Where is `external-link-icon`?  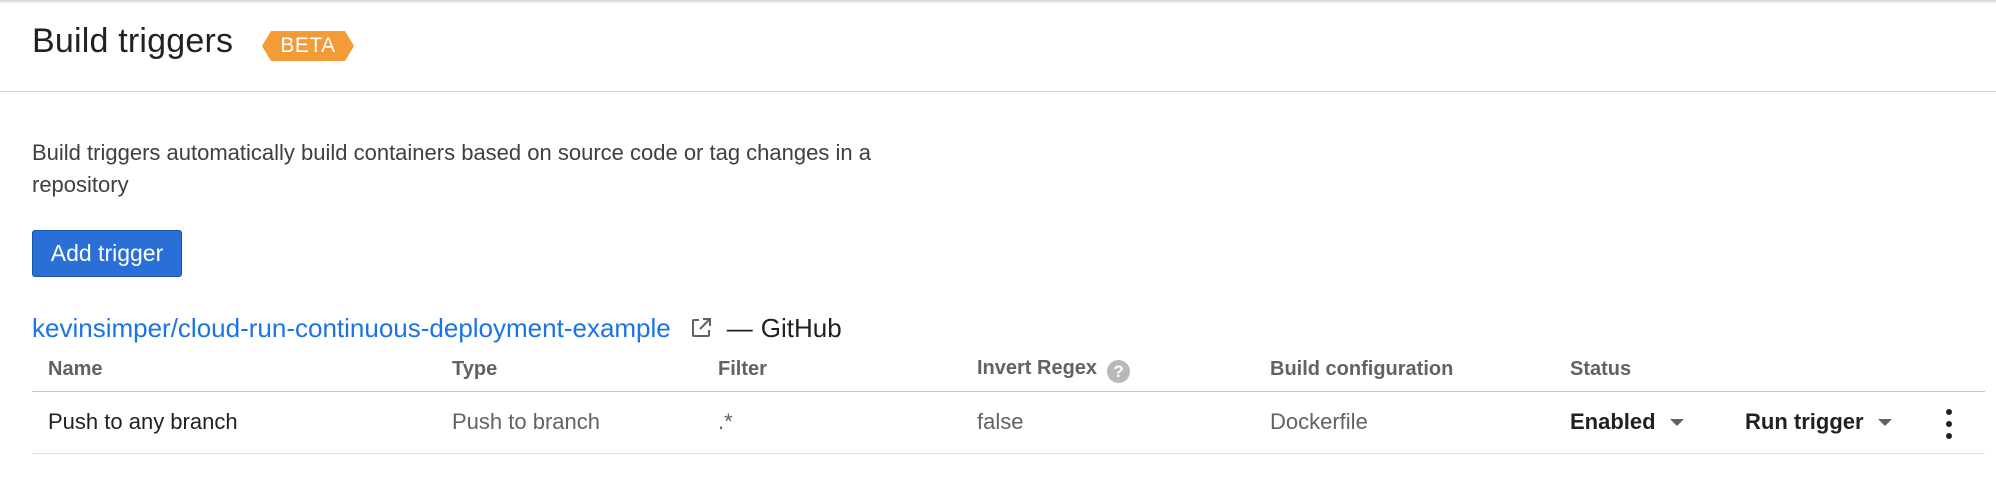 external-link-icon is located at coordinates (701, 328).